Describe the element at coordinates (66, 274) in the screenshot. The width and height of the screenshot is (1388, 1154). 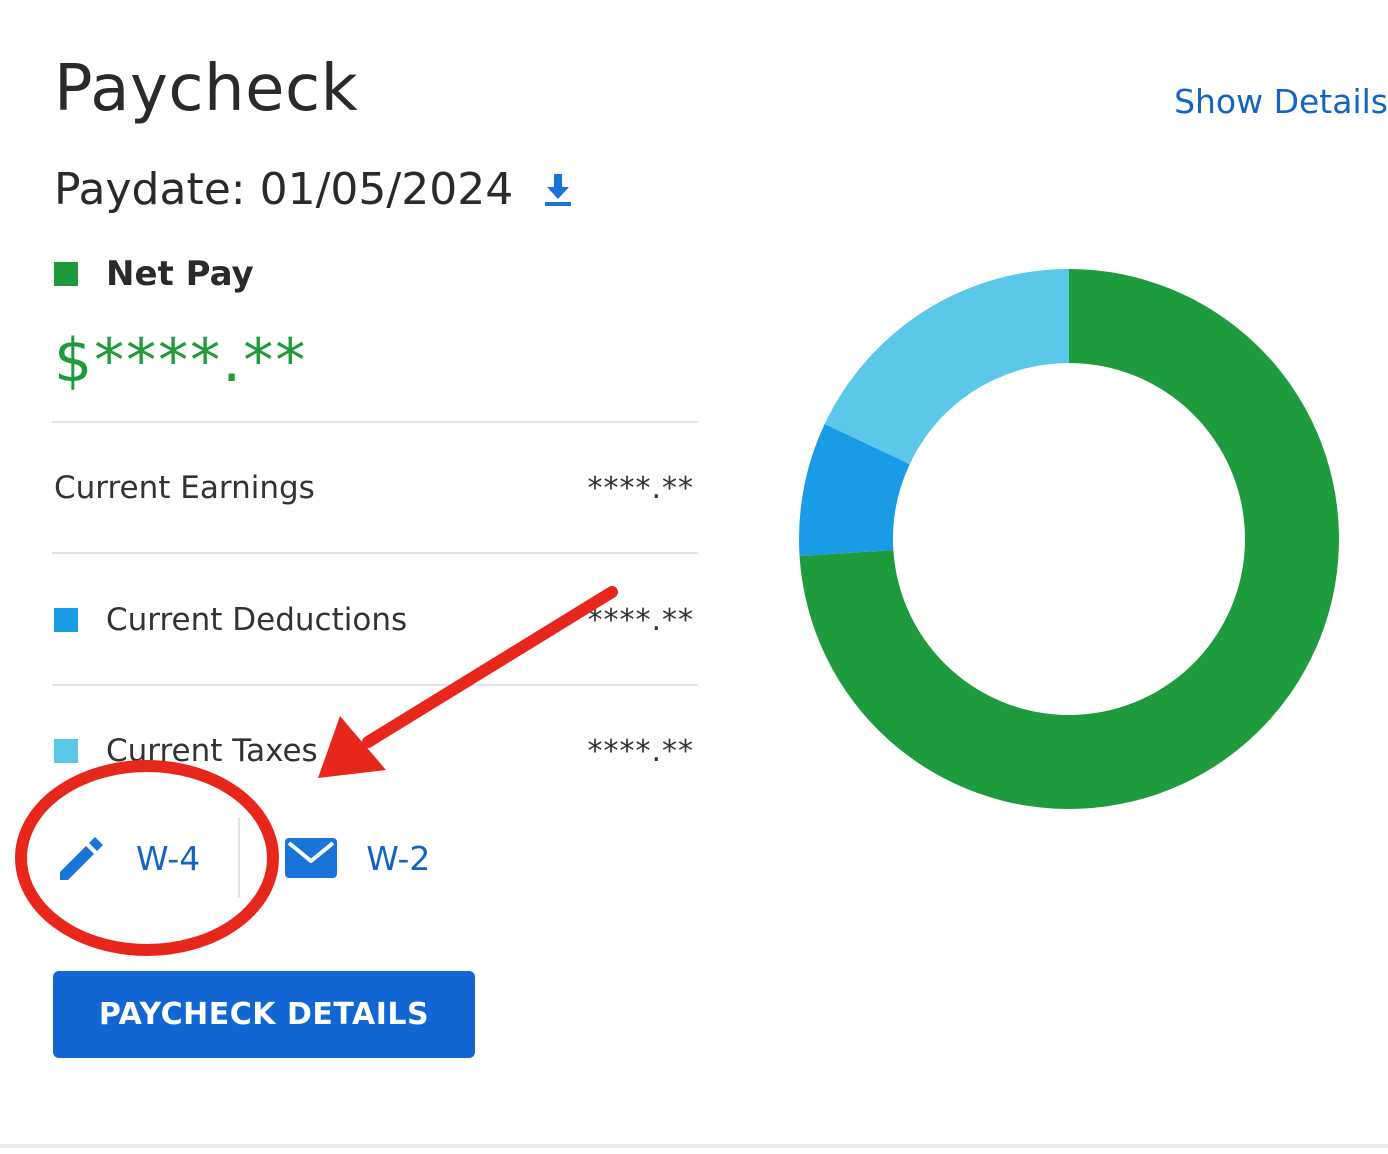
I see `net-pay-swatch` at that location.